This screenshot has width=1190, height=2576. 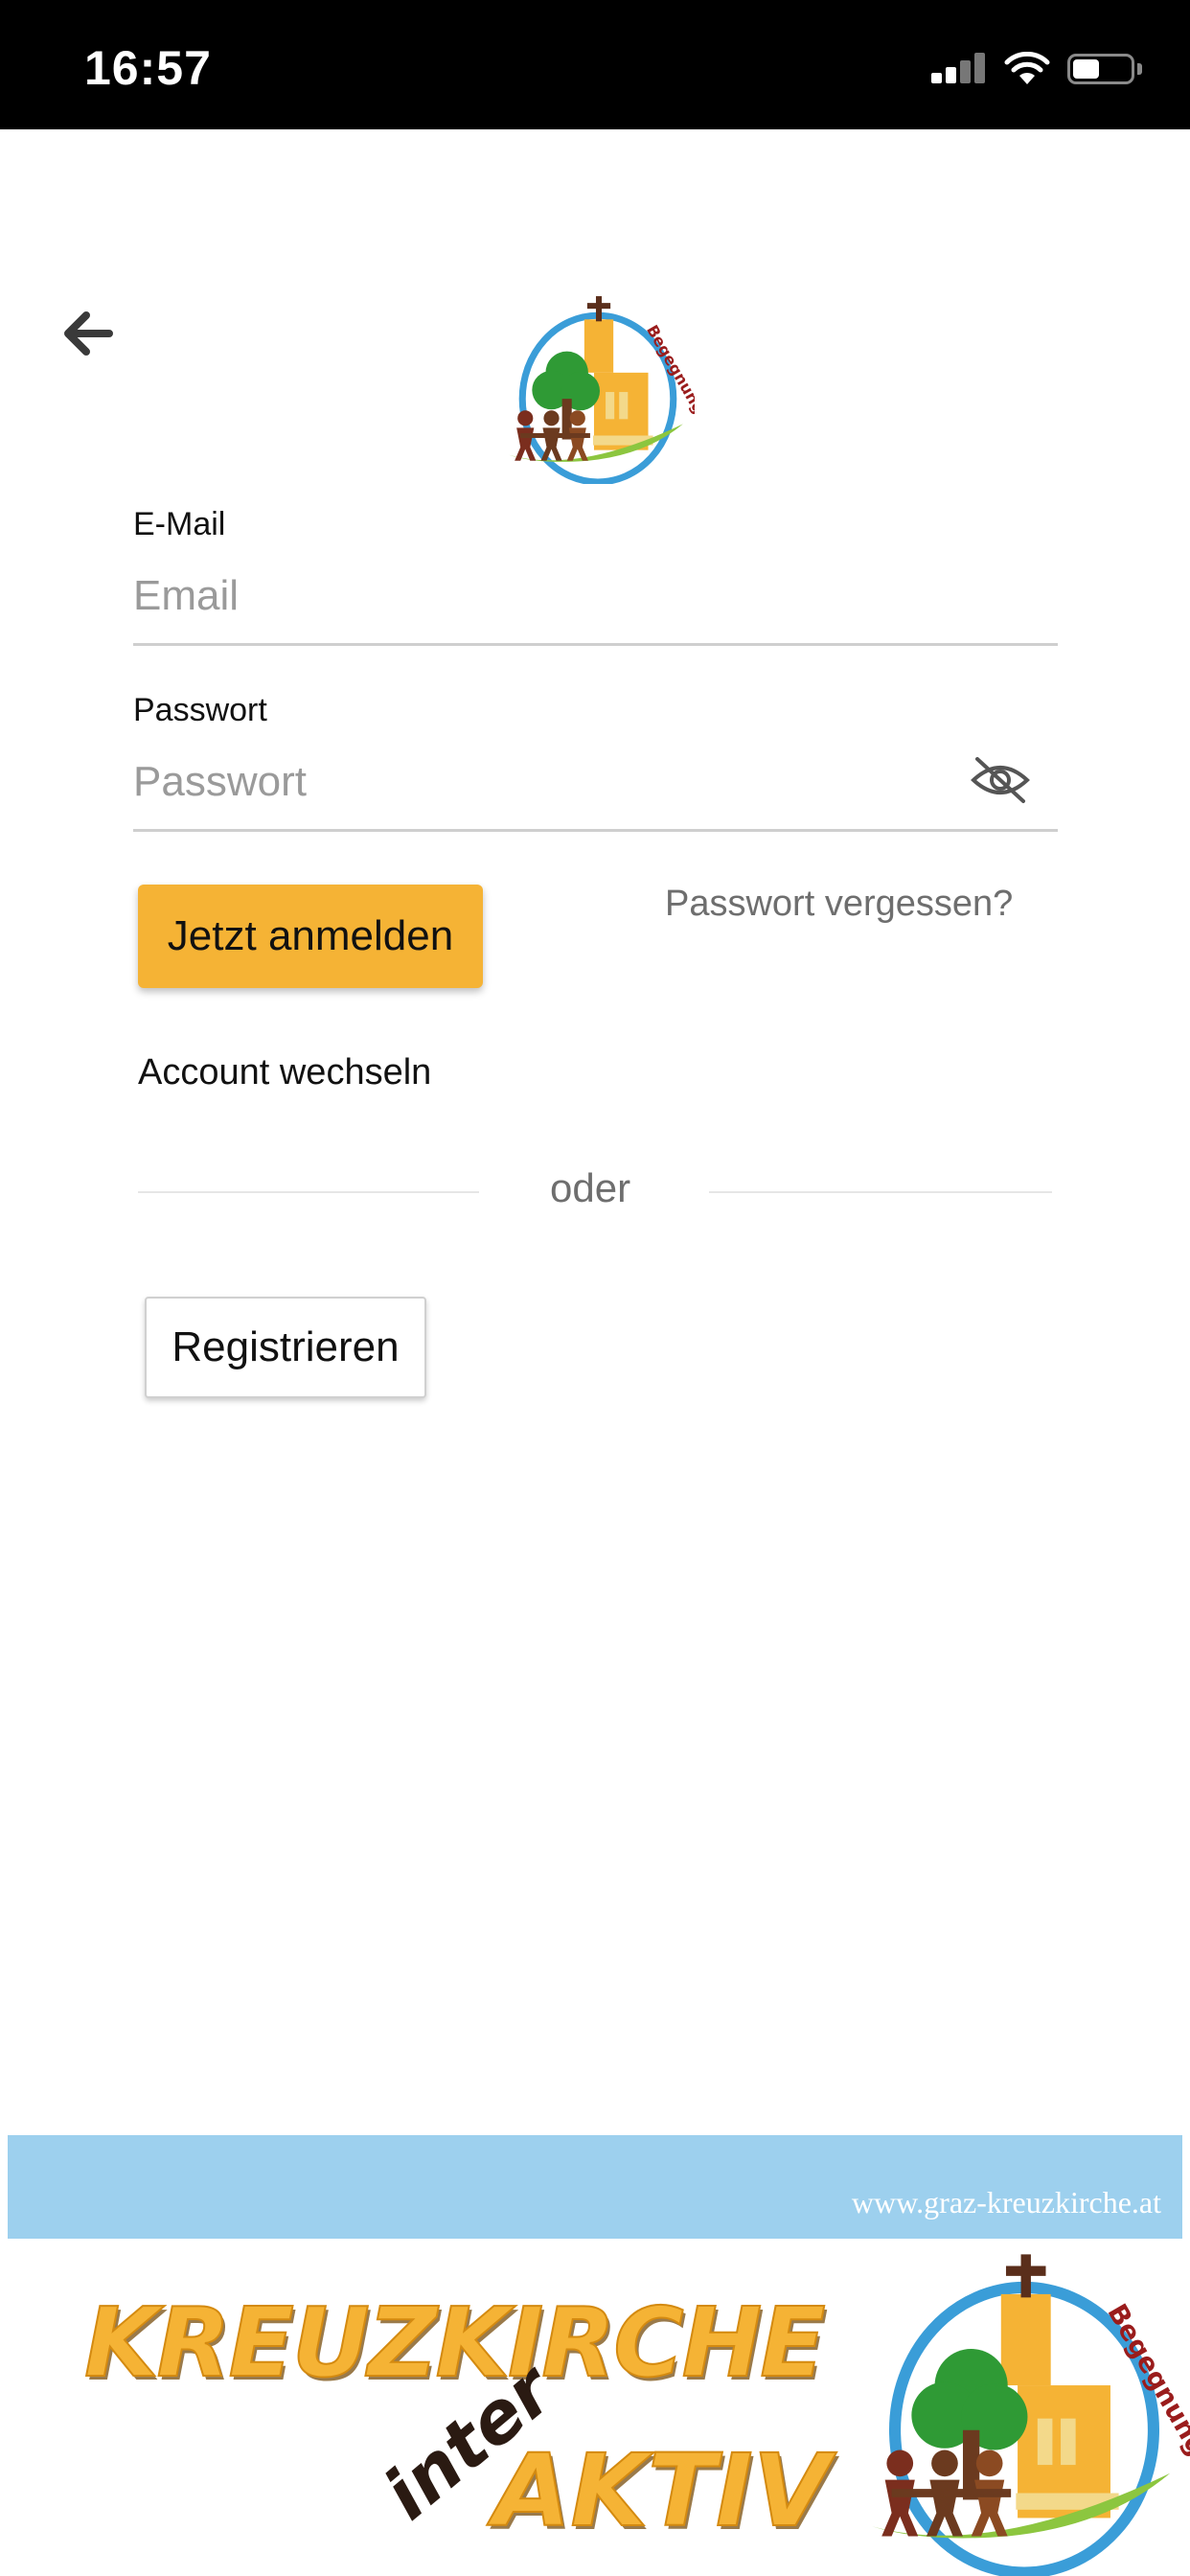 What do you see at coordinates (309, 1192) in the screenshot?
I see `divider-line-left` at bounding box center [309, 1192].